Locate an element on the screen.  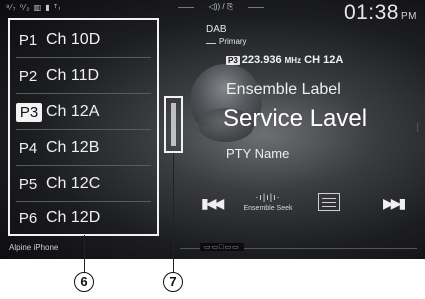
preset-item-p2: P2 Ch 11D is located at coordinates (83, 76).